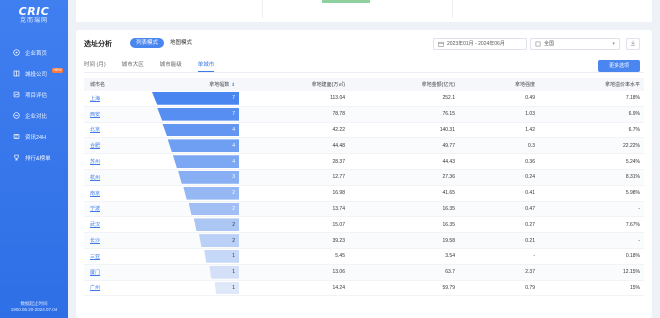  What do you see at coordinates (147, 43) in the screenshot?
I see `list-mode-button: 列表模式` at bounding box center [147, 43].